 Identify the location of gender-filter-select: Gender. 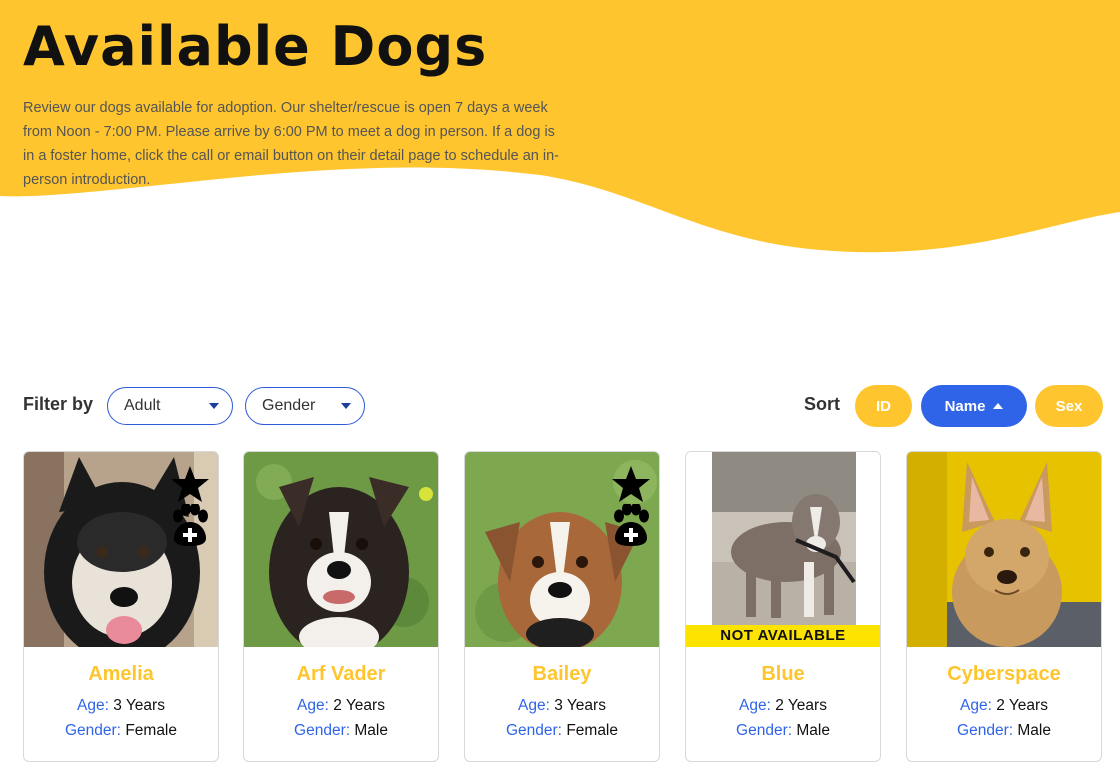
(305, 406).